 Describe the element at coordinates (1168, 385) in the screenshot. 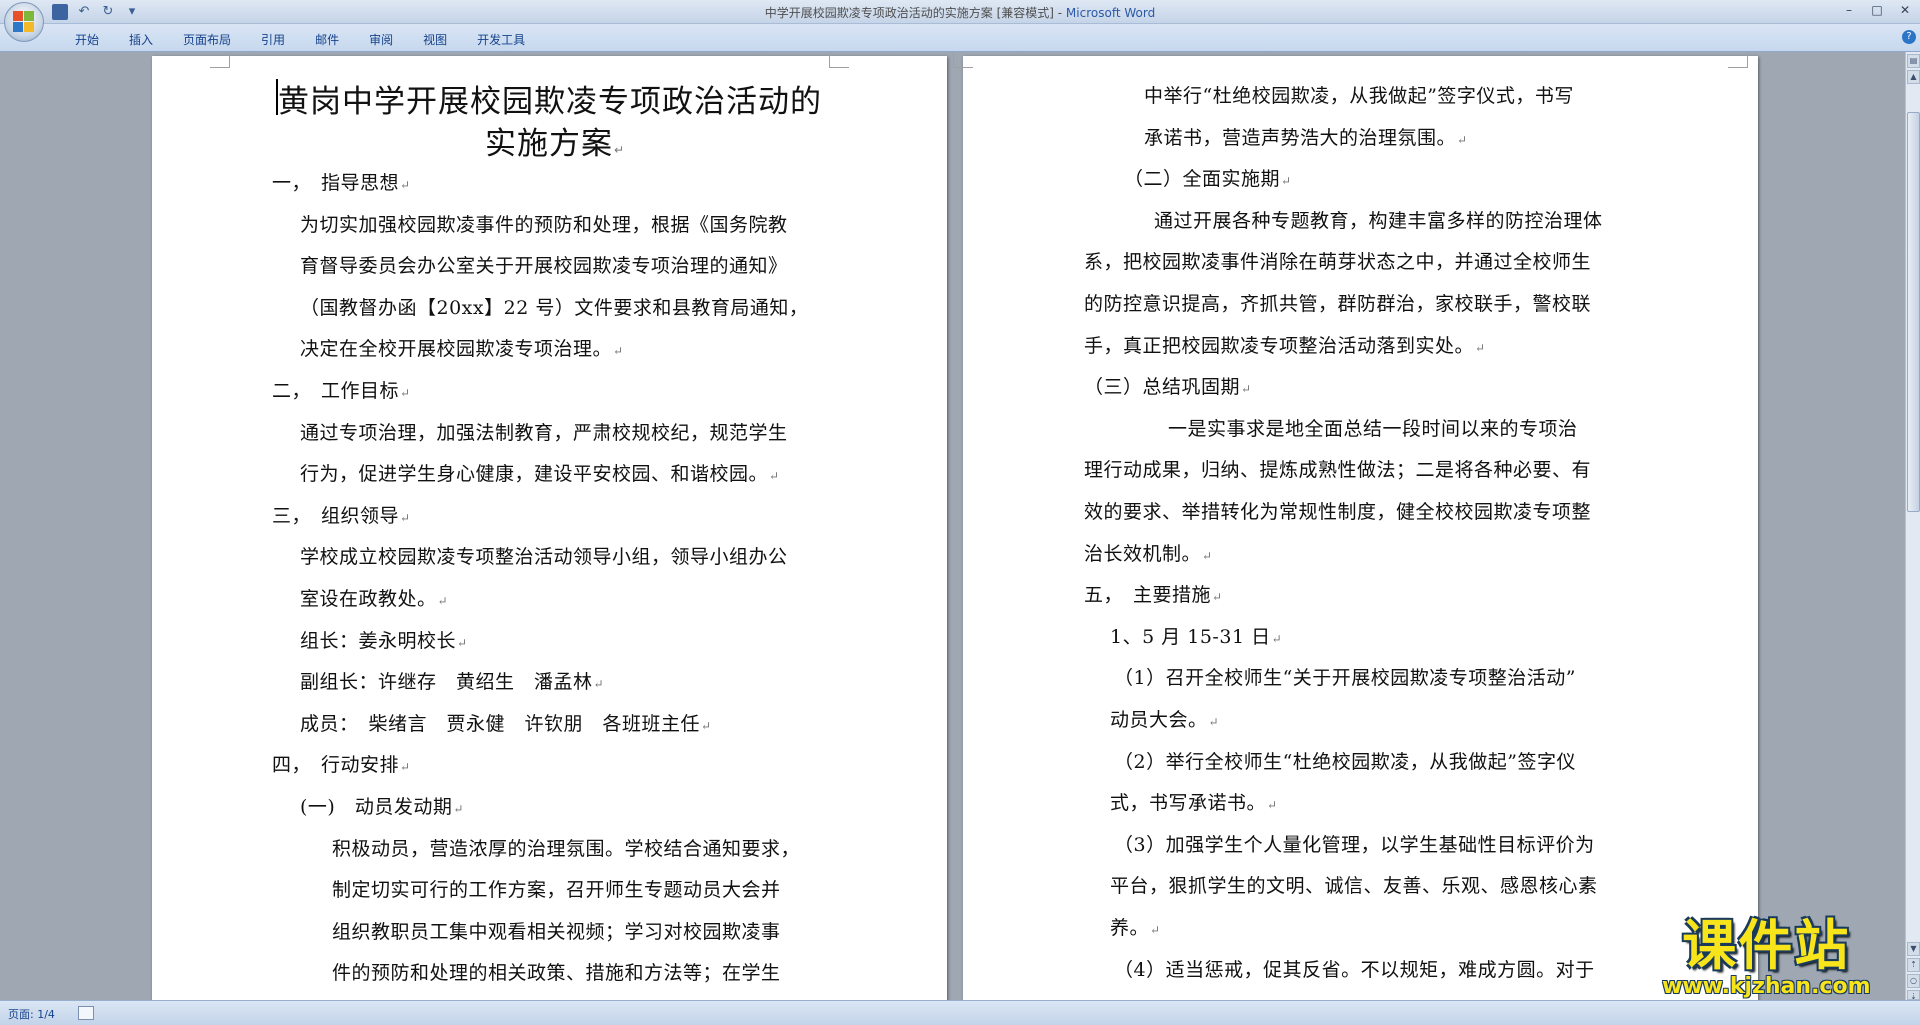

I see `text-line: （三）总结巩固期↵` at that location.